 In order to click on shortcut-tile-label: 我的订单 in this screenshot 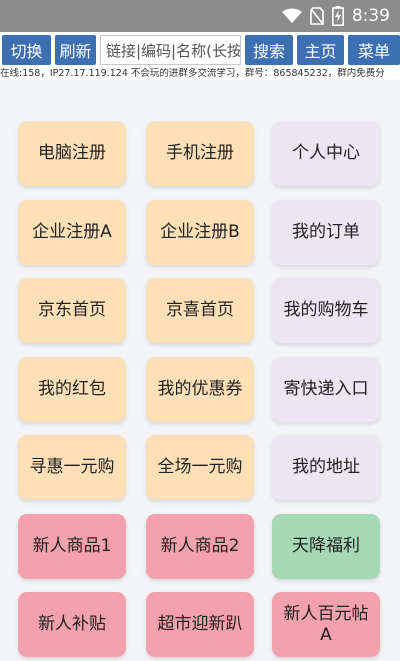, I will do `click(326, 232)`.